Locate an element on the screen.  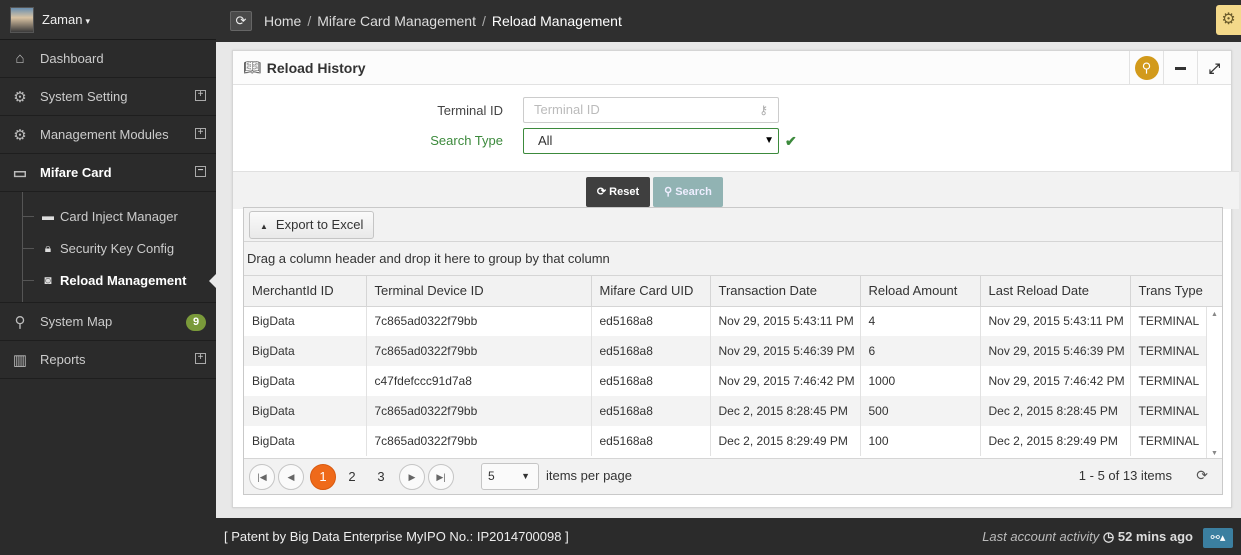
table-cell: TERMINAL is located at coordinates (1168, 351).